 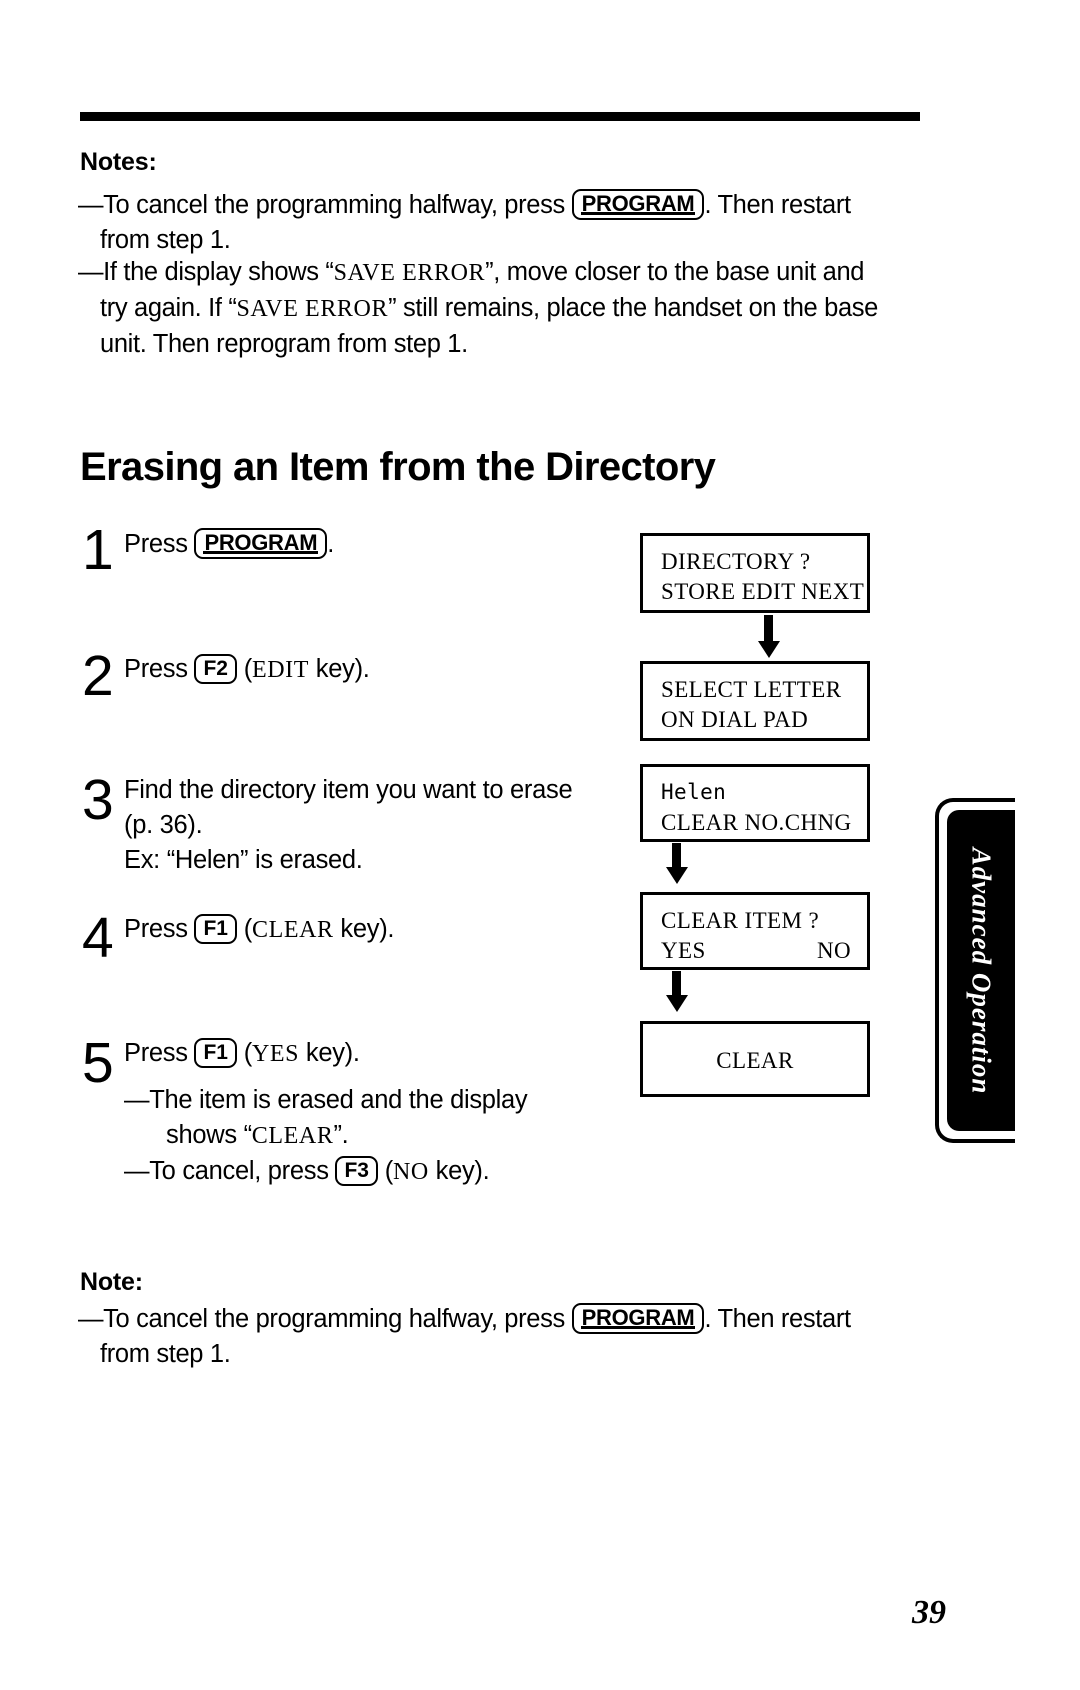 I want to click on step-number-4: 4, so click(x=98, y=938).